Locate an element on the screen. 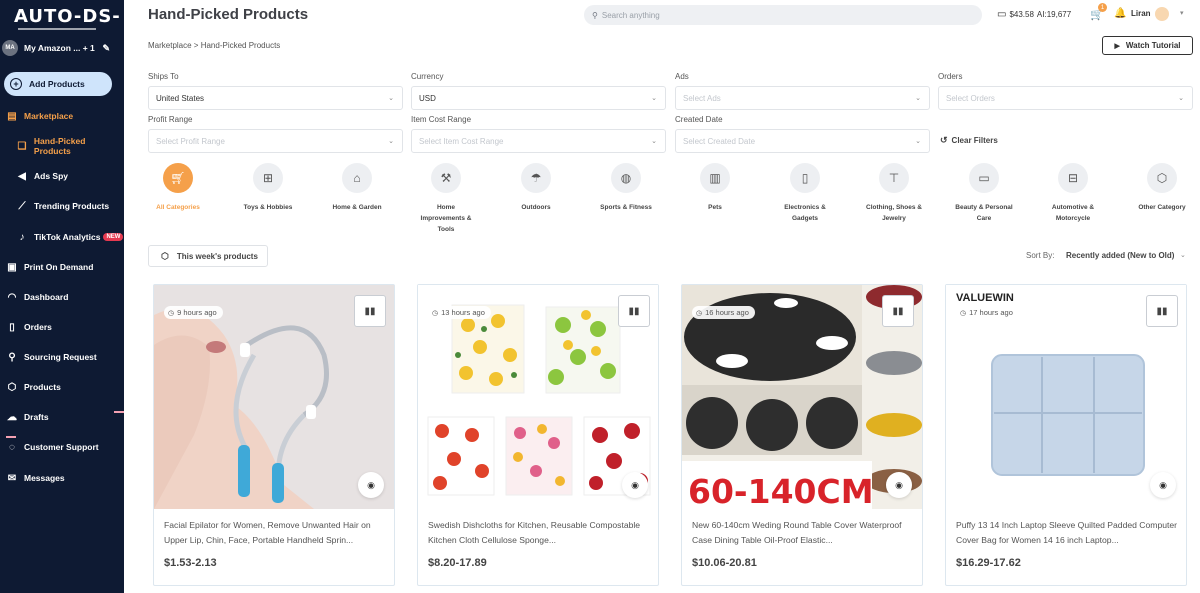 Image resolution: width=1200 pixels, height=593 pixels. category-pets: ▥ Pets is located at coordinates (715, 188).